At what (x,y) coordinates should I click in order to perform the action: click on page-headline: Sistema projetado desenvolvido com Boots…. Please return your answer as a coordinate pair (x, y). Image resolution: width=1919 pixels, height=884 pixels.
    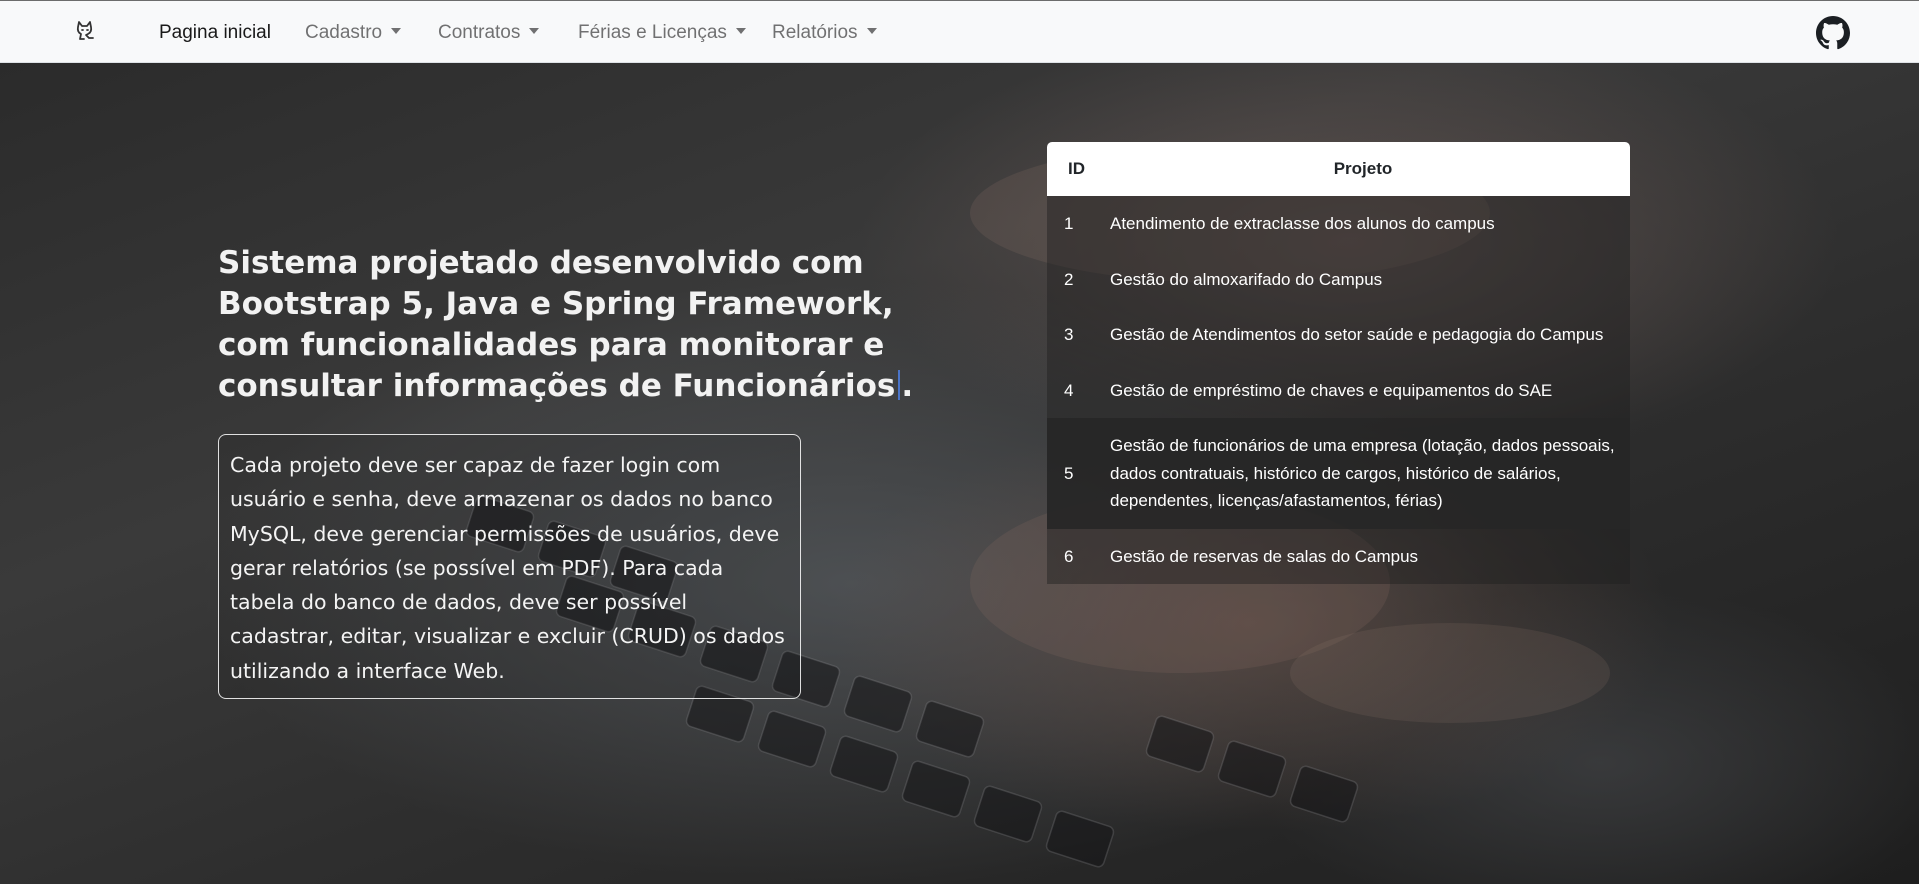
    Looking at the image, I should click on (568, 325).